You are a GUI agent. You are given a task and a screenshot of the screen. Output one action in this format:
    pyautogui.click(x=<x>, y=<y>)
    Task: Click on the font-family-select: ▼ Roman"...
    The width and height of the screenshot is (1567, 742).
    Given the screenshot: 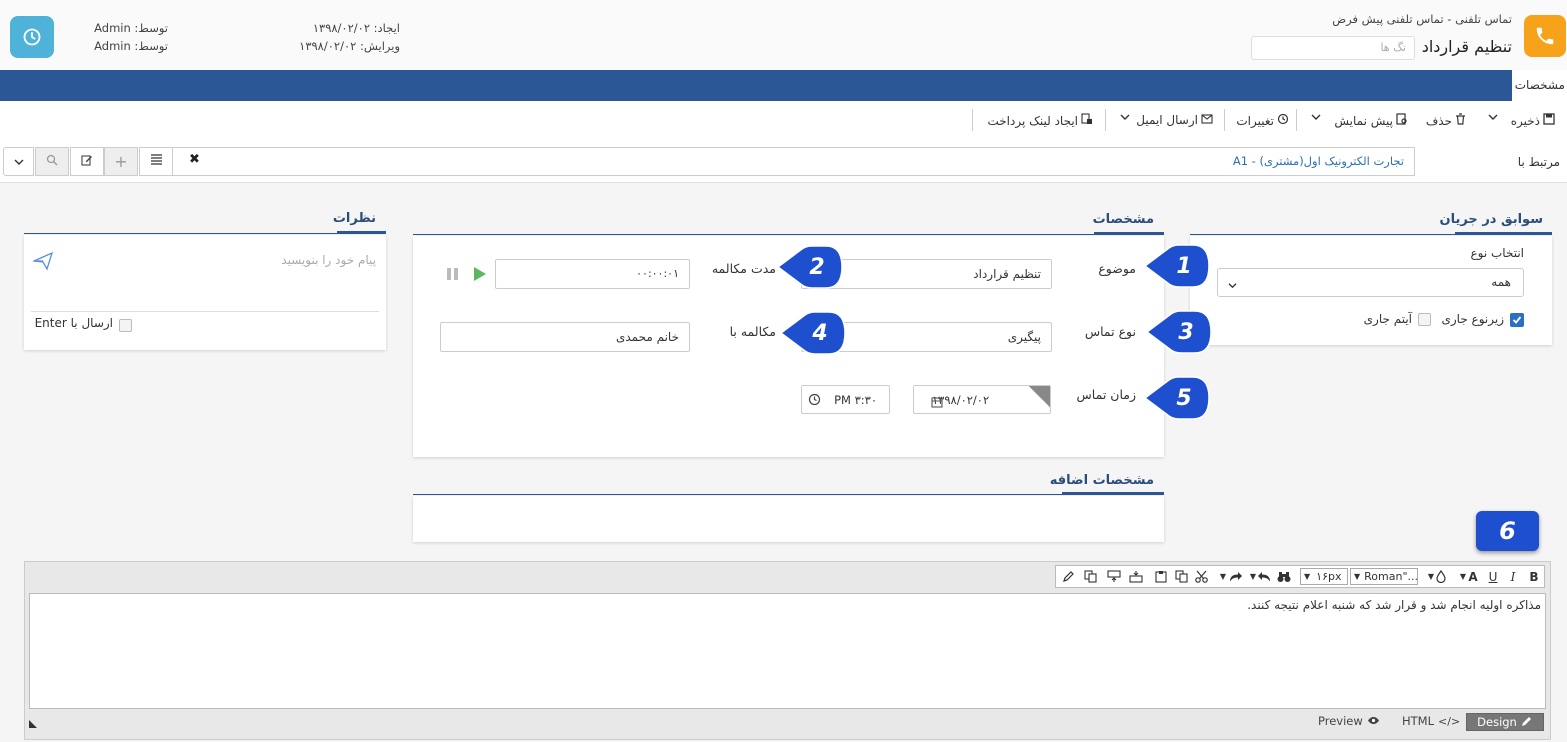 What is the action you would take?
    pyautogui.click(x=1384, y=576)
    